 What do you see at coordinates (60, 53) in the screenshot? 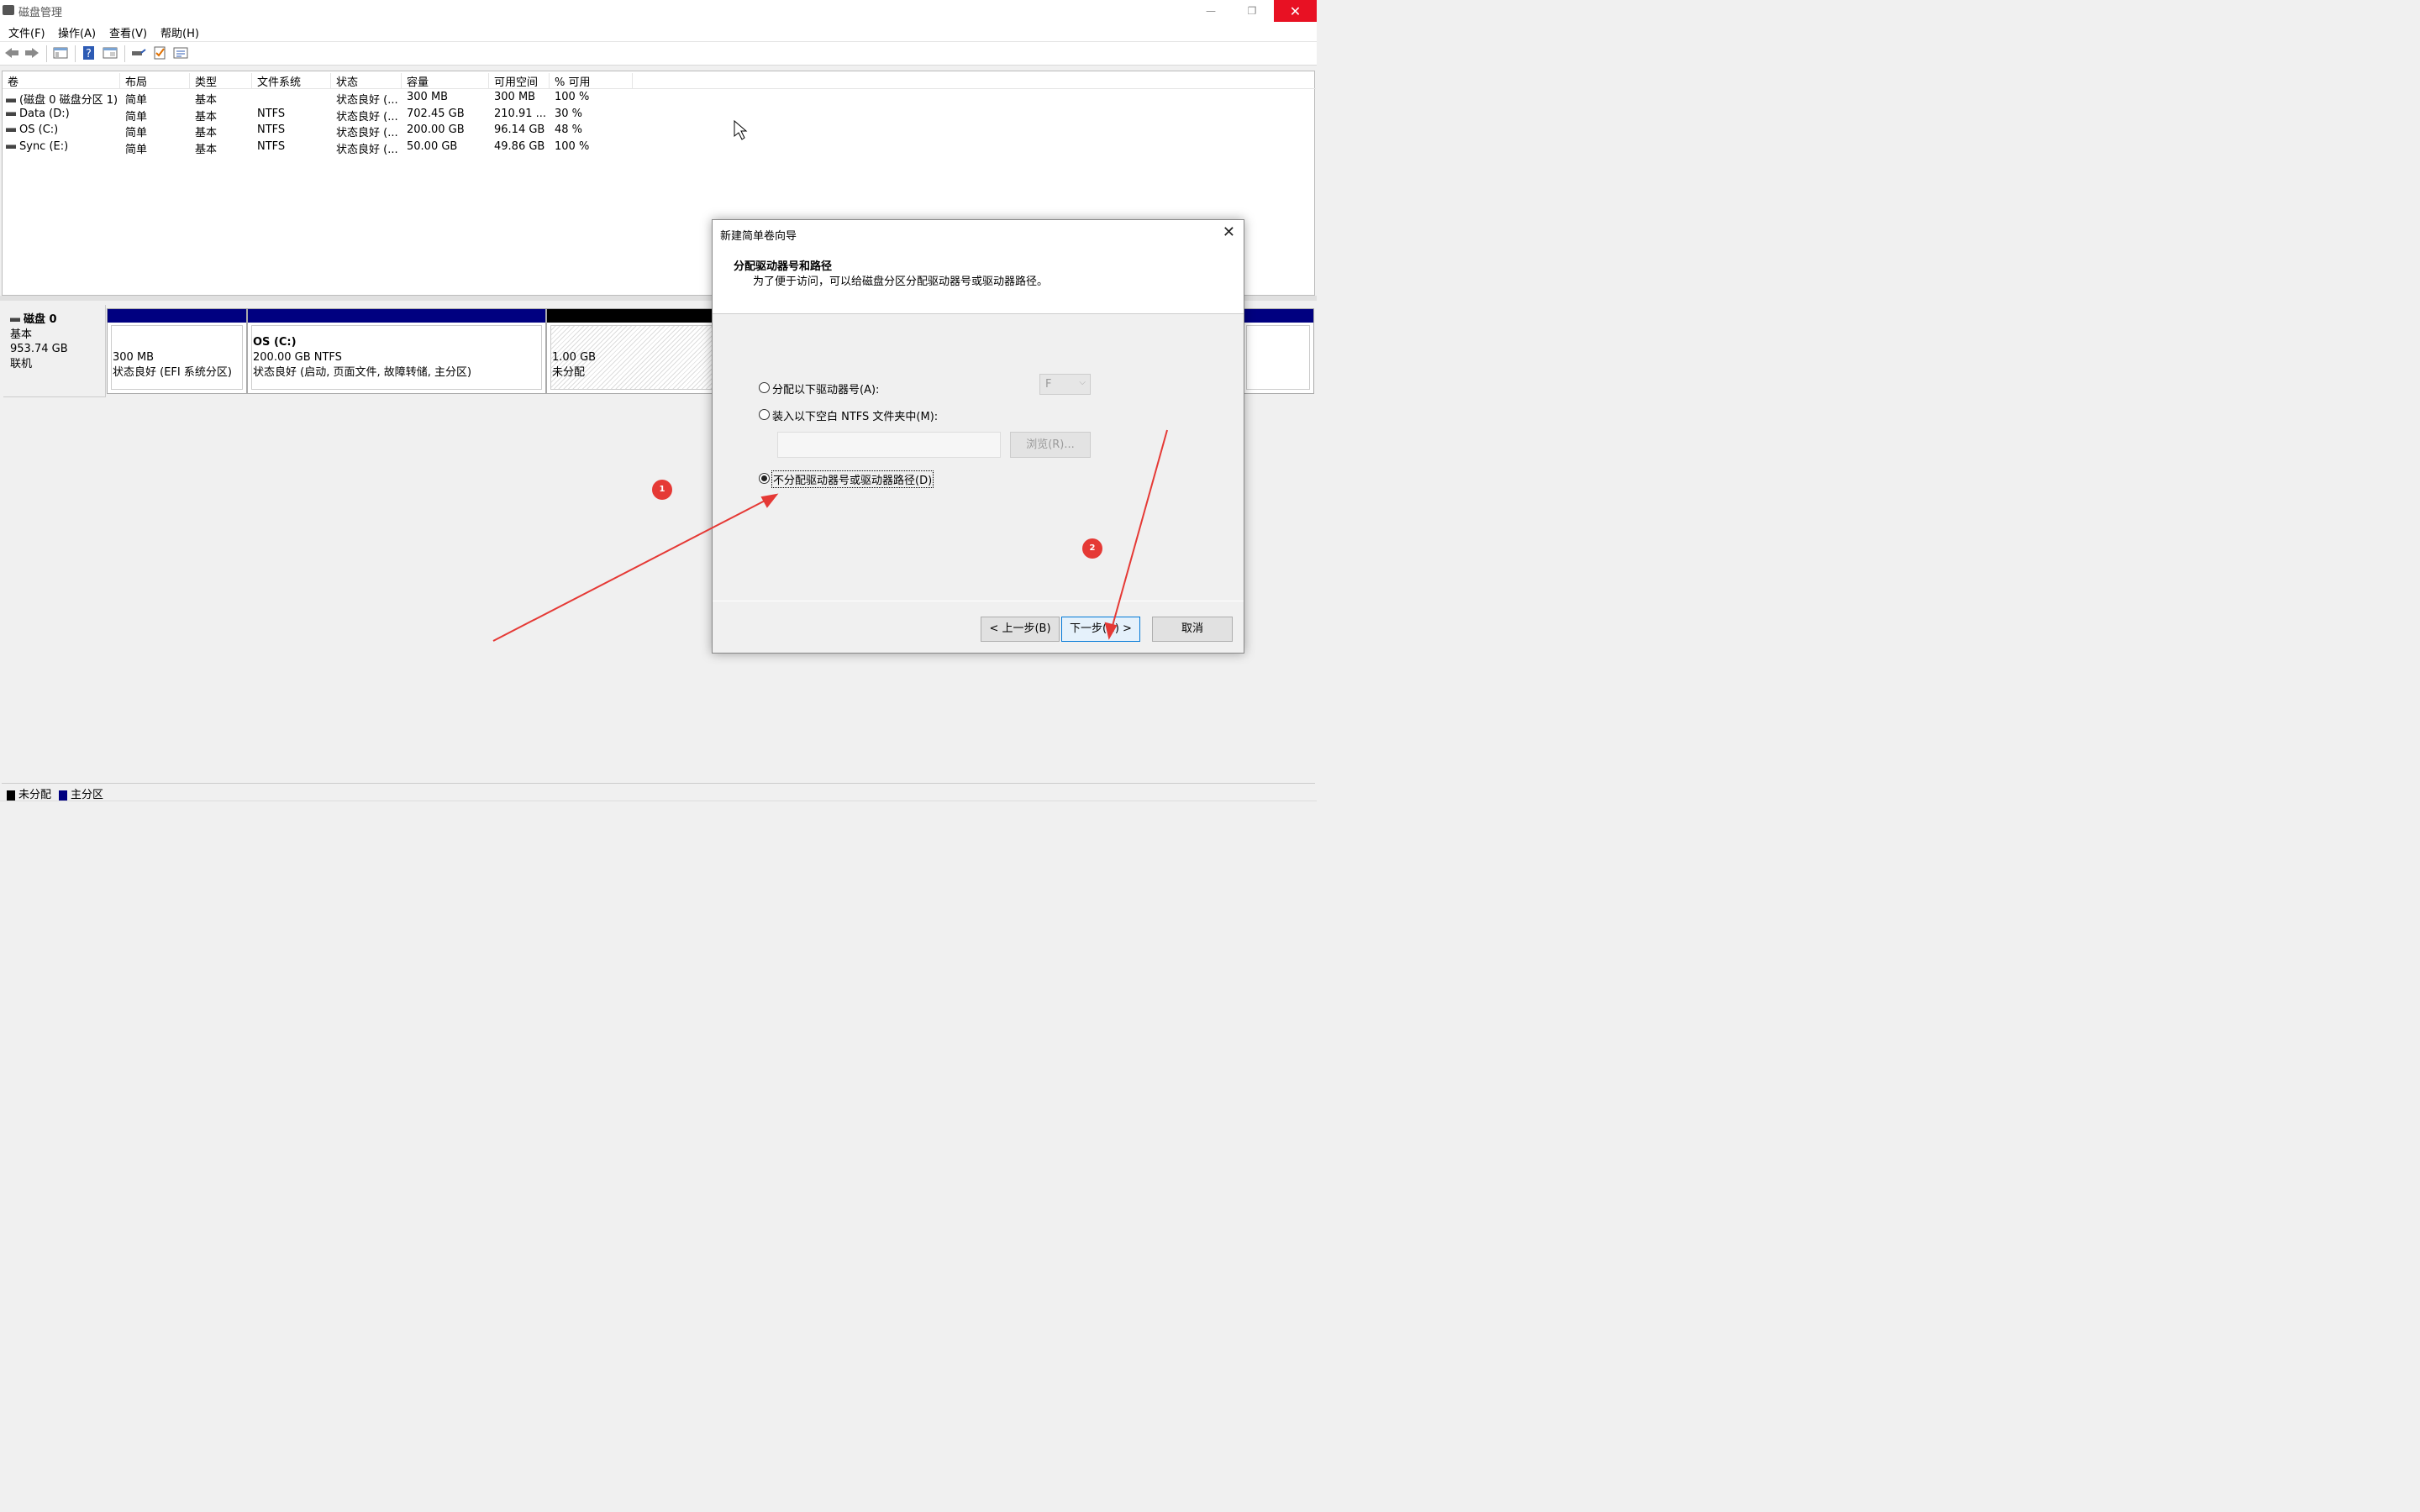
I see `show-hide-console-tree-icon` at bounding box center [60, 53].